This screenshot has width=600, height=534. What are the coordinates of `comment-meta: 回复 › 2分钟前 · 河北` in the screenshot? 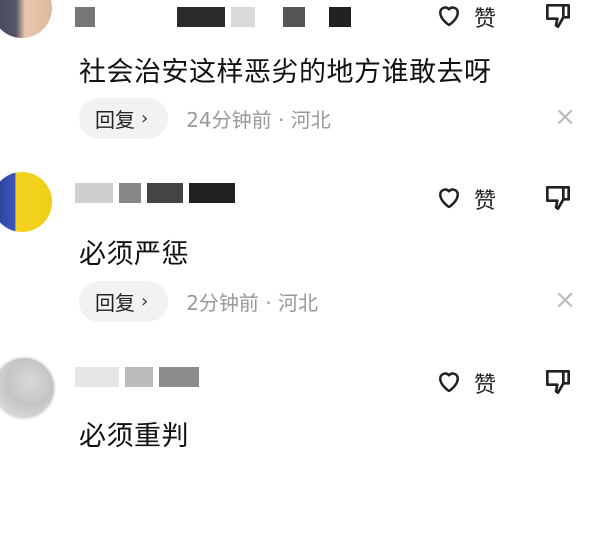 It's located at (198, 301).